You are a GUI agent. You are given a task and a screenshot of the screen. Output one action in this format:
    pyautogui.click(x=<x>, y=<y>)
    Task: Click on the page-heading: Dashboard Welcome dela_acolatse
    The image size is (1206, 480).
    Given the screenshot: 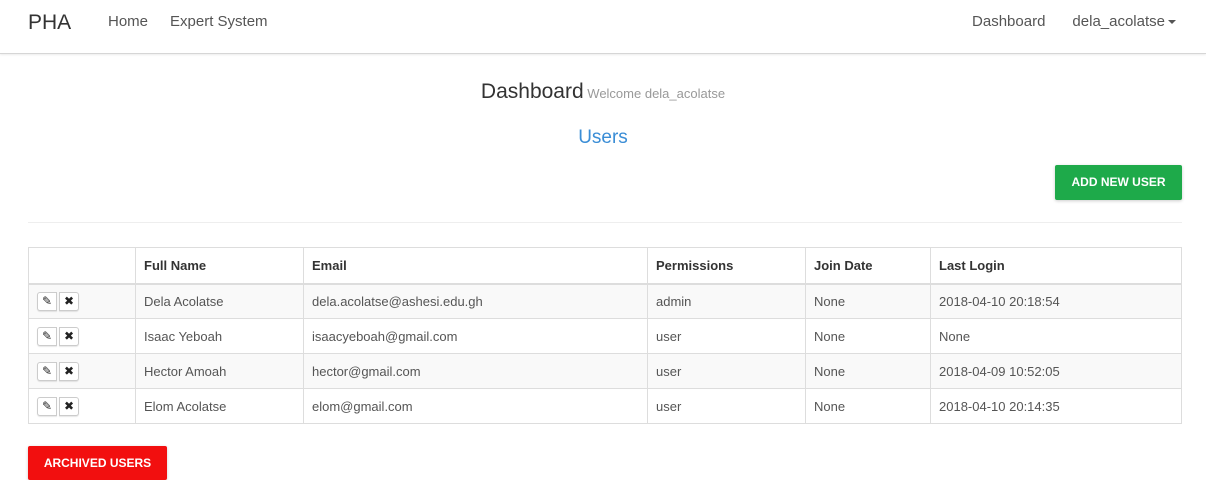 What is the action you would take?
    pyautogui.click(x=603, y=92)
    